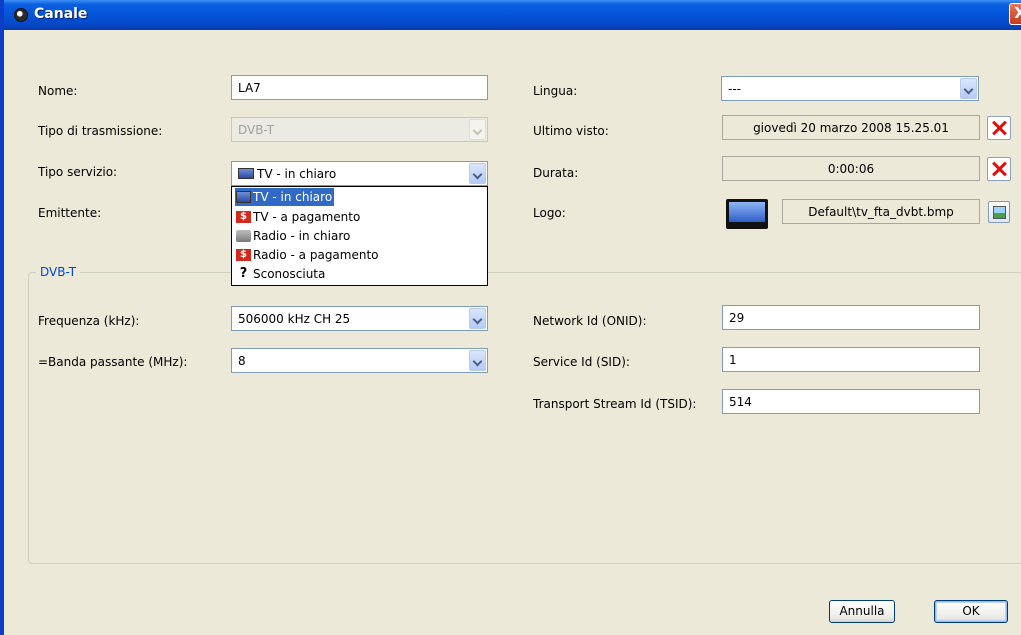 This screenshot has height=635, width=1021. What do you see at coordinates (851, 317) in the screenshot?
I see `onid-input: 29` at bounding box center [851, 317].